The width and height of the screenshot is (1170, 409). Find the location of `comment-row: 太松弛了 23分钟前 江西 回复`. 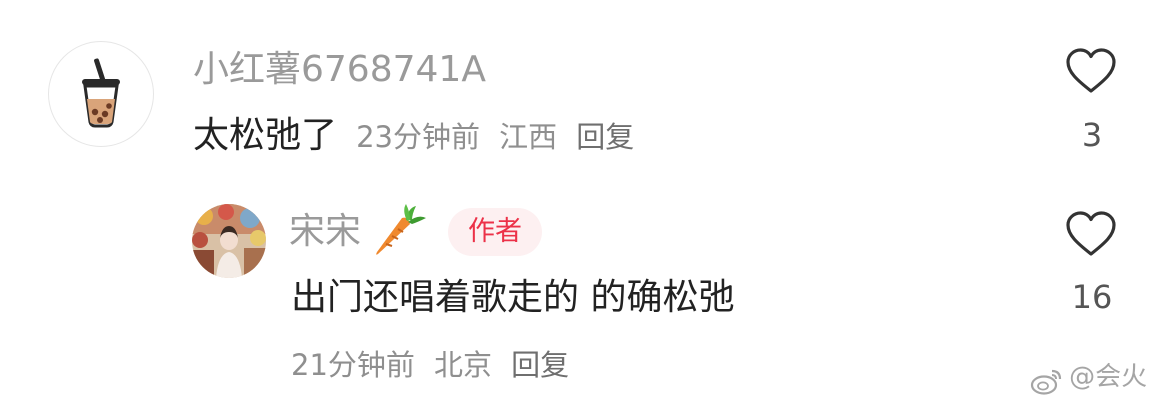

comment-row: 太松弛了 23分钟前 江西 回复 is located at coordinates (413, 136).